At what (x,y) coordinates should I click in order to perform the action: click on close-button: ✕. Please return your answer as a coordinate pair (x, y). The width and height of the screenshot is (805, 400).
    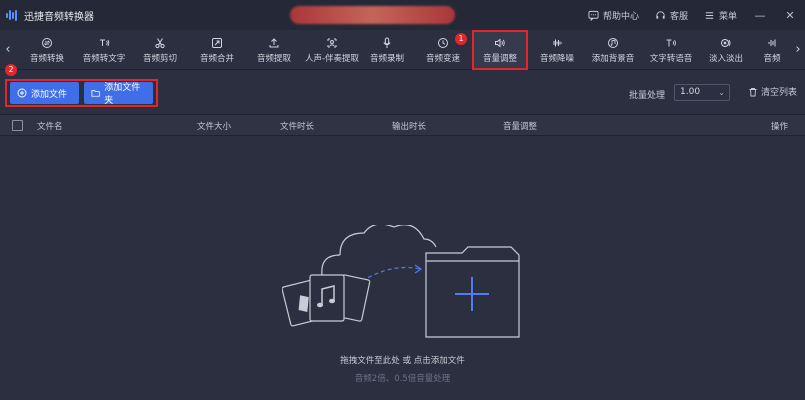
    Looking at the image, I should click on (790, 15).